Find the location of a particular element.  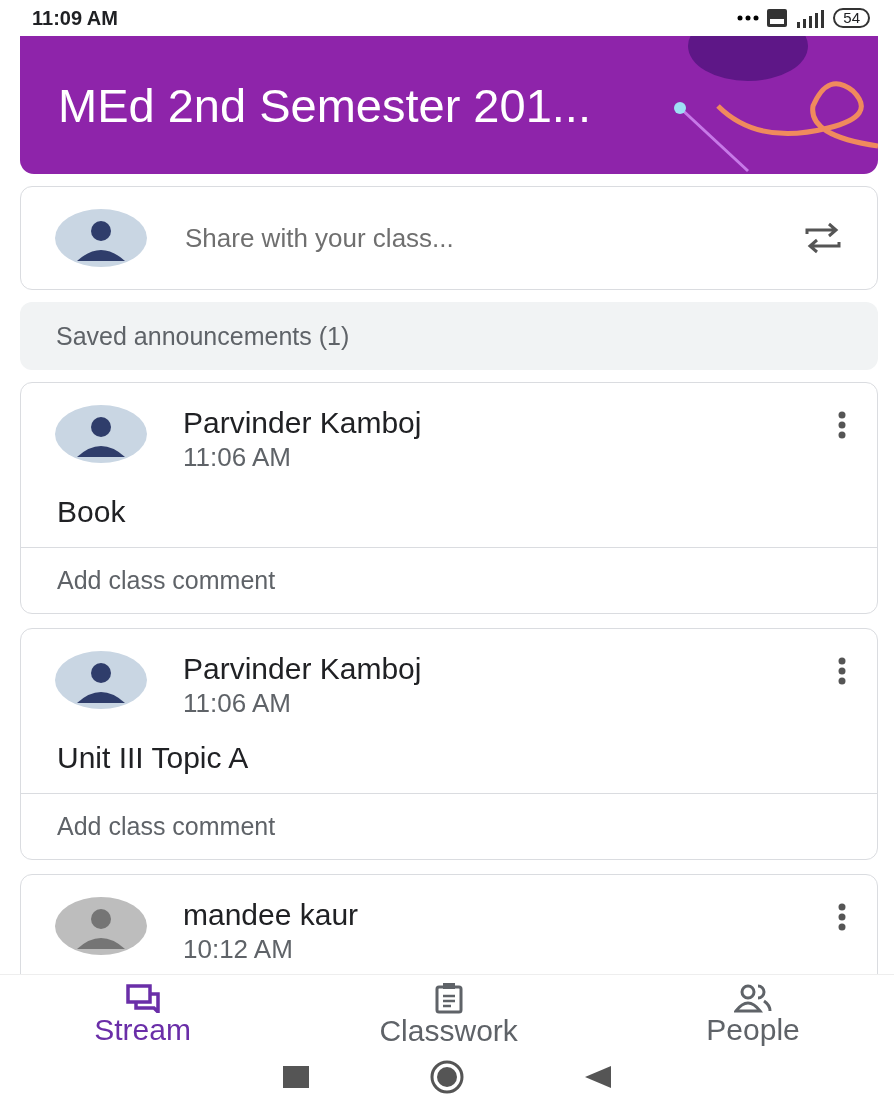

repost-icon is located at coordinates (823, 238).